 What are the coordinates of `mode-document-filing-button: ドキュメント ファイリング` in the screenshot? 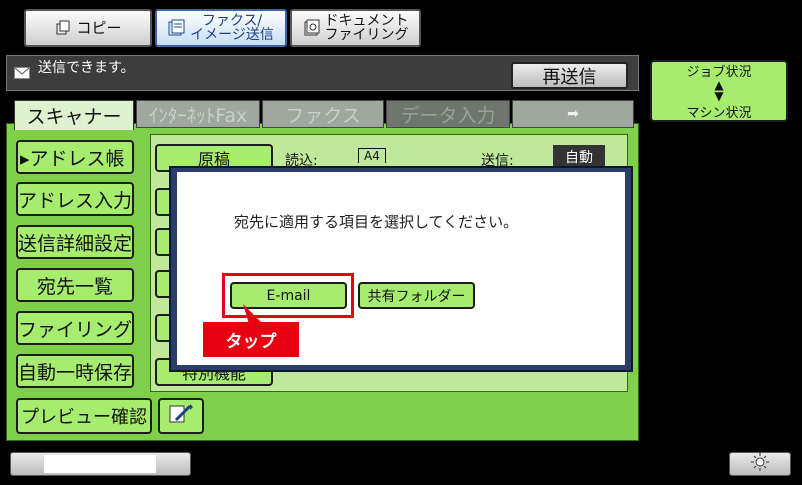 It's located at (355, 28).